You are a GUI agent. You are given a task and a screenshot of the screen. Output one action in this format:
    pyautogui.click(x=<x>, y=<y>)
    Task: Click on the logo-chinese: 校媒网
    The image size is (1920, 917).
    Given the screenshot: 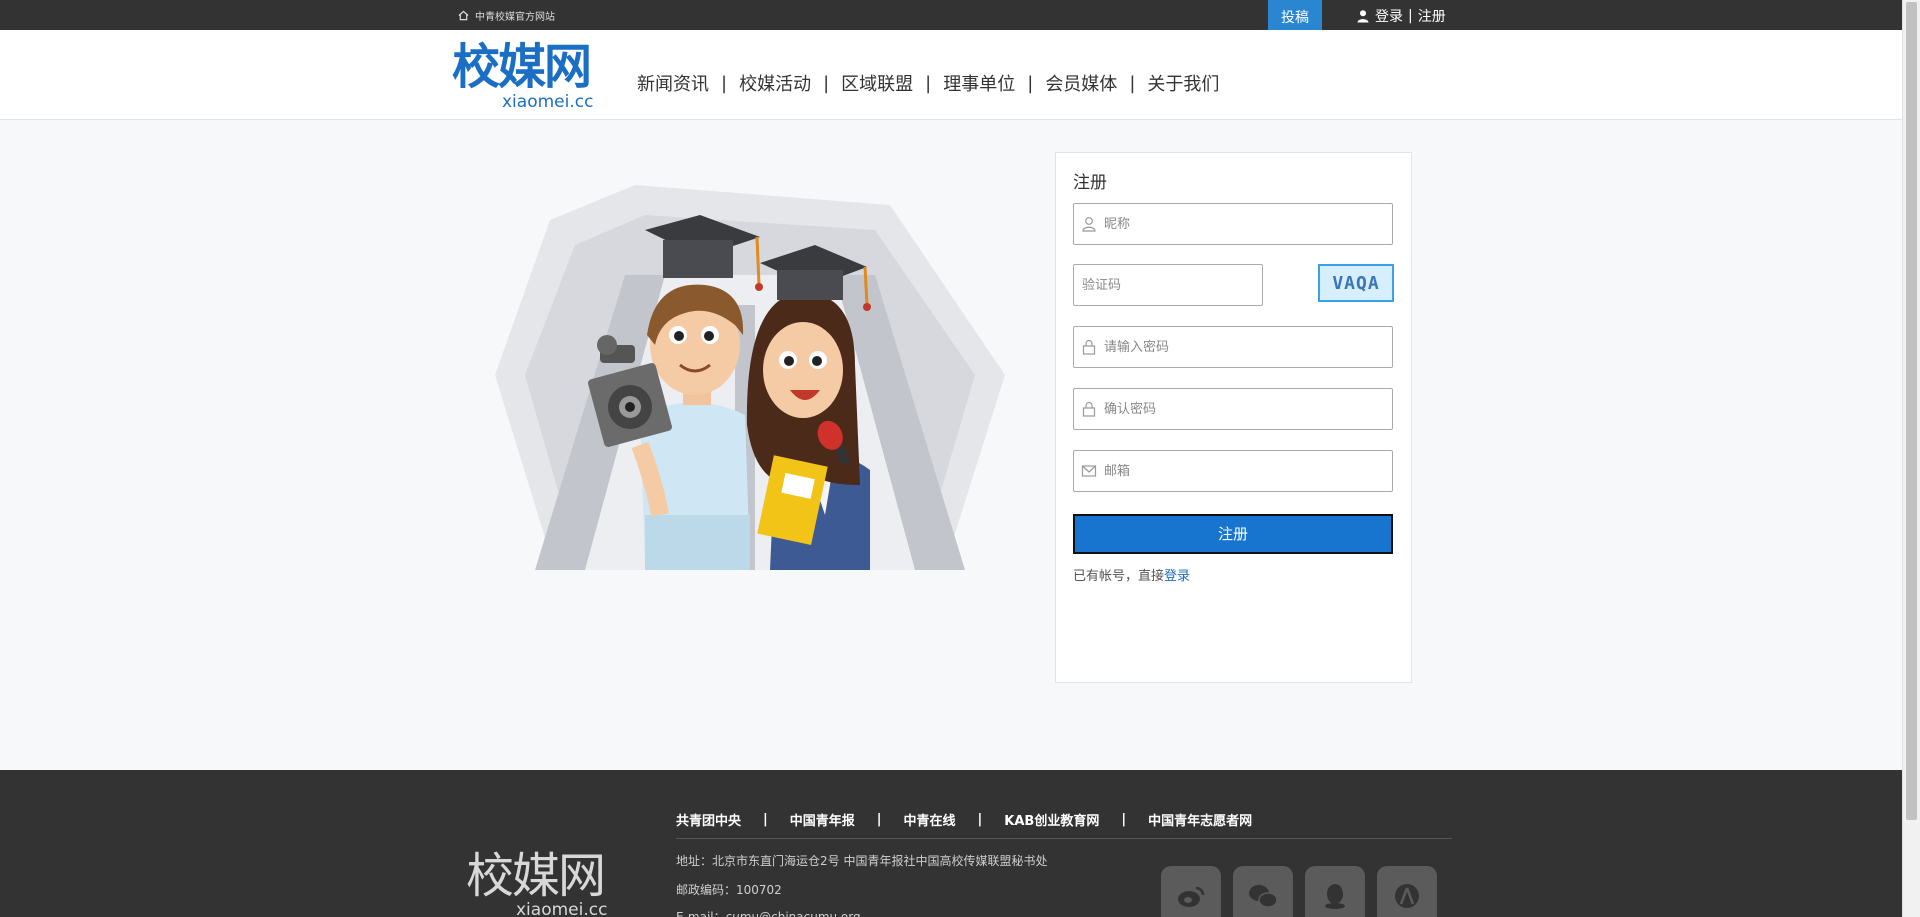 What is the action you would take?
    pyautogui.click(x=522, y=67)
    